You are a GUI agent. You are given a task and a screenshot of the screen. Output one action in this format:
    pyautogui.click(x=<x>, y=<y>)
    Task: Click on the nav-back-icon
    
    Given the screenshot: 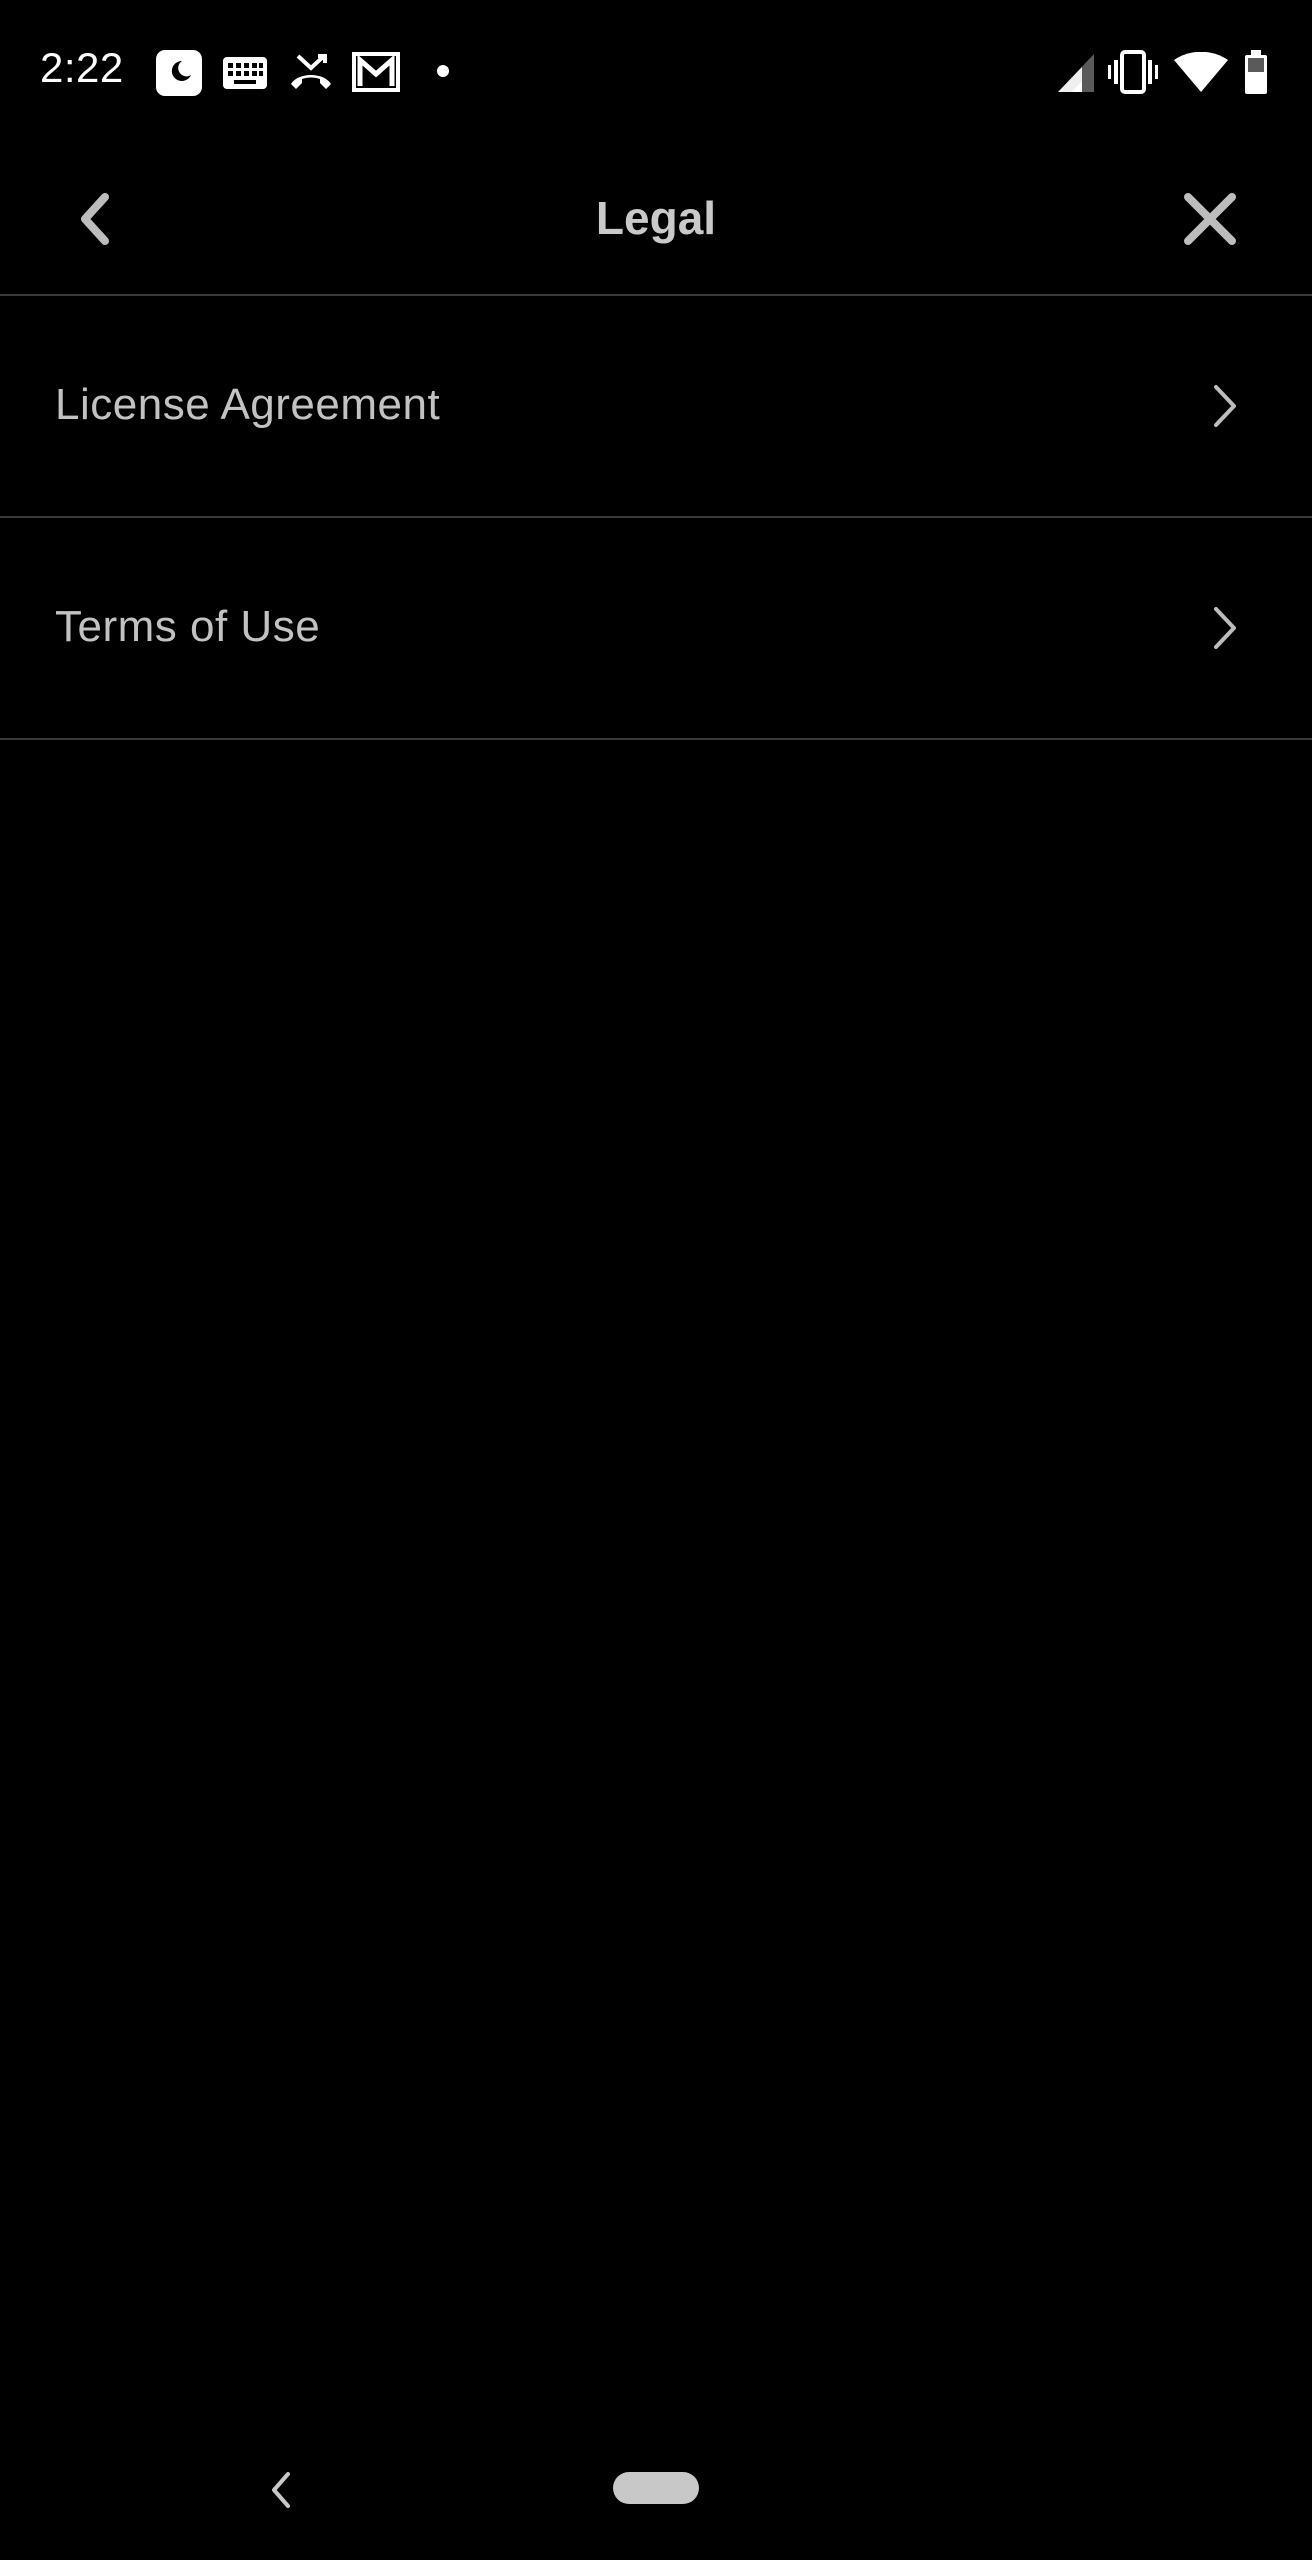 What is the action you would take?
    pyautogui.click(x=282, y=2490)
    